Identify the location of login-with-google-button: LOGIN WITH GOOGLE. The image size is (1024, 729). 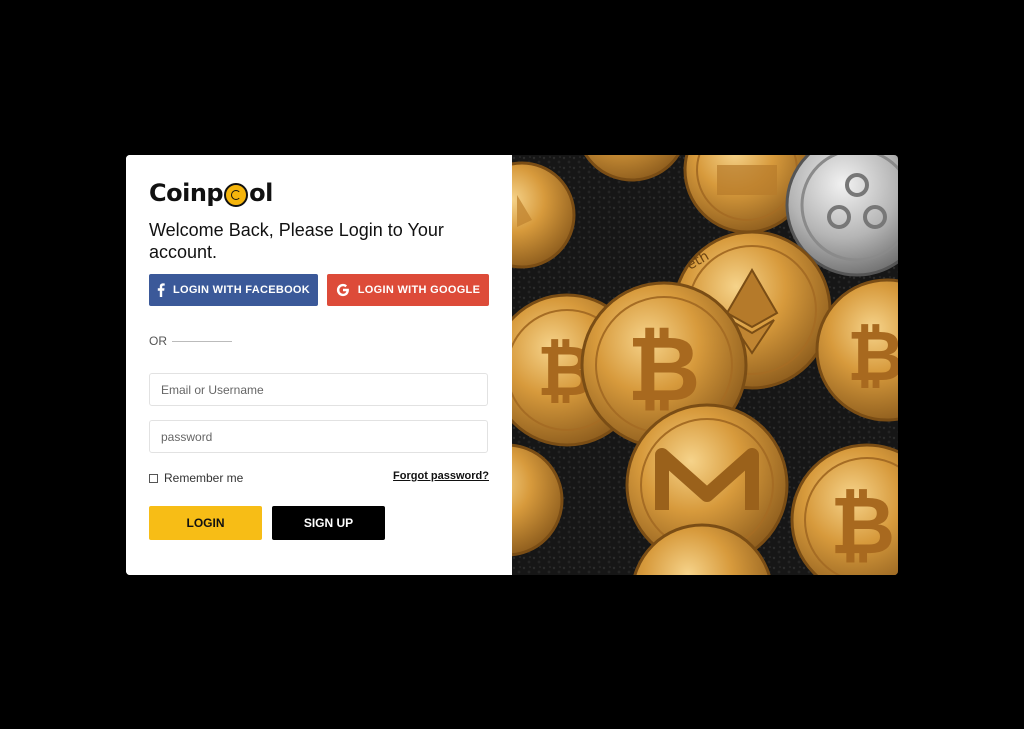
(408, 290).